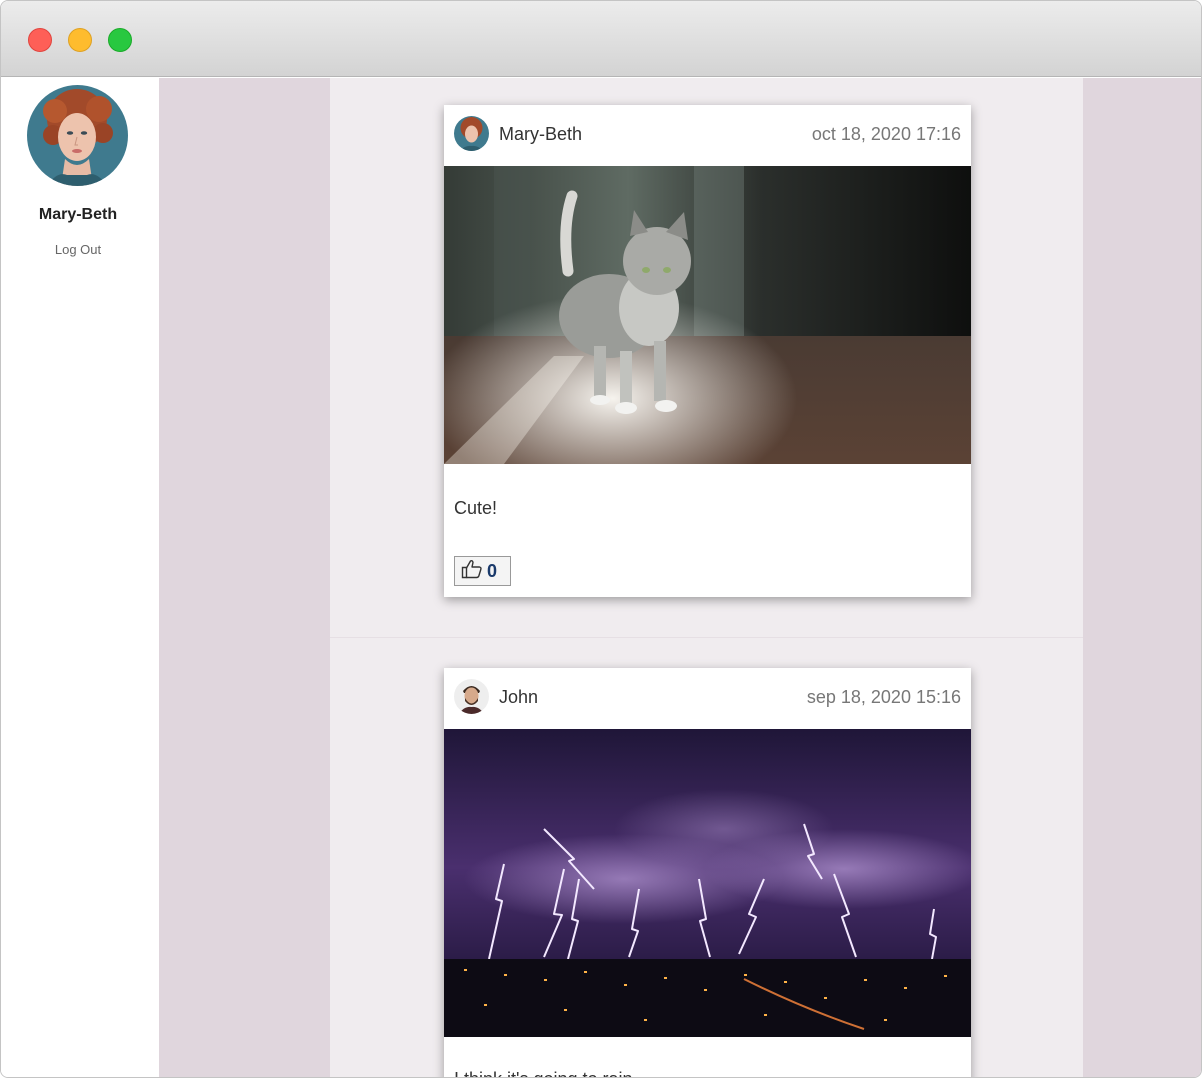 The width and height of the screenshot is (1202, 1078). What do you see at coordinates (80, 577) in the screenshot?
I see `sidebar: Mary-Beth Log Out` at bounding box center [80, 577].